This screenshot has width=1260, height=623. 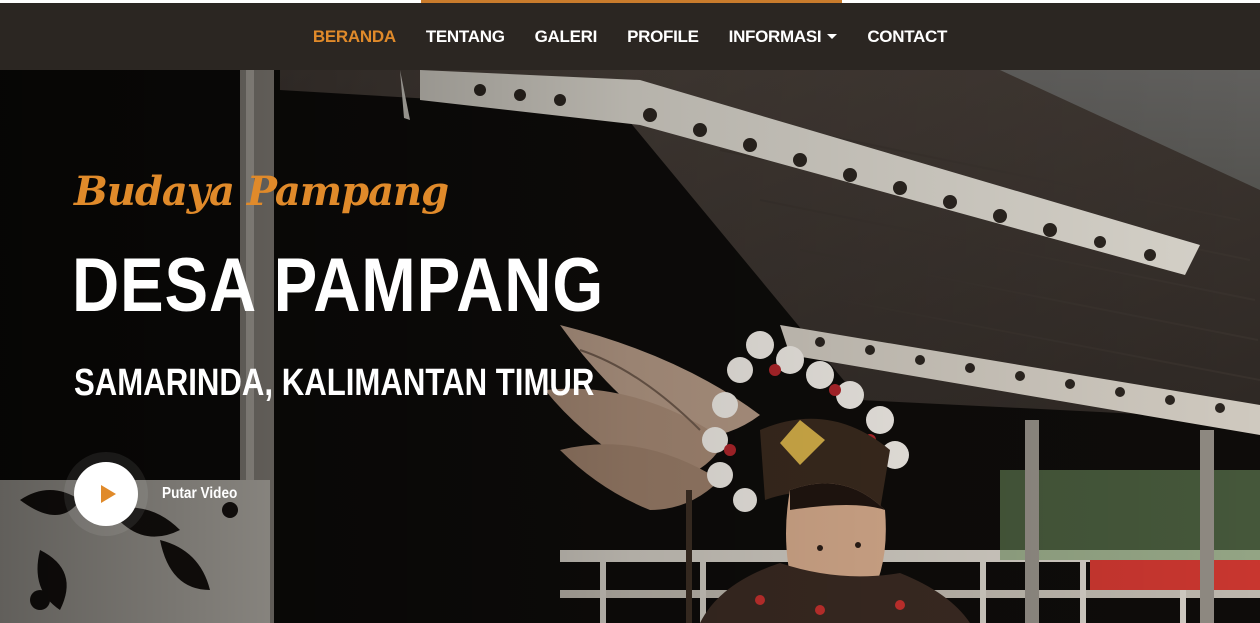 I want to click on play-video-button, so click(x=106, y=494).